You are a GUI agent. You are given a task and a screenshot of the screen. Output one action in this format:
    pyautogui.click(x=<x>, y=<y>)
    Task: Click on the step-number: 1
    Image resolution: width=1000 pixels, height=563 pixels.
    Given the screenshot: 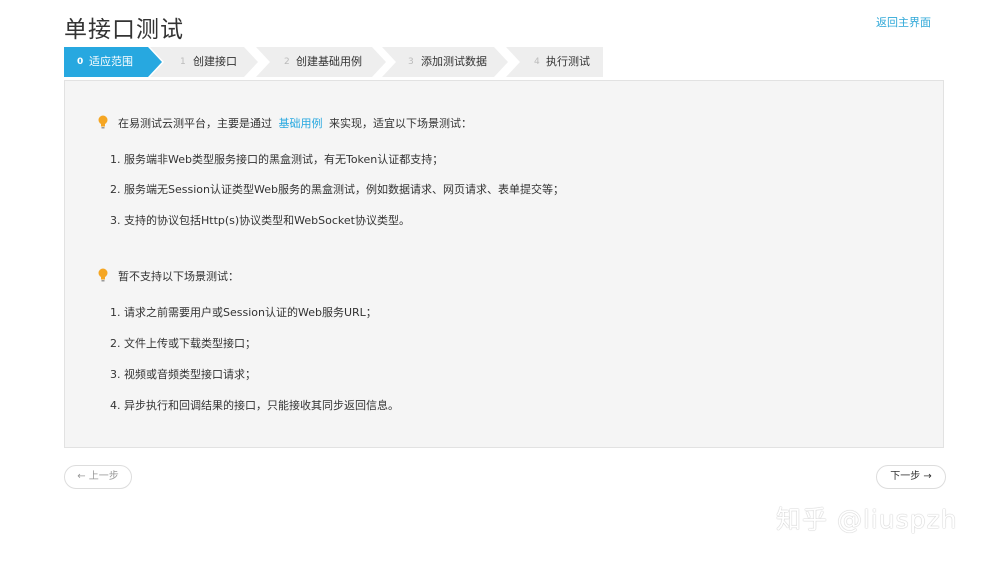 What is the action you would take?
    pyautogui.click(x=183, y=62)
    